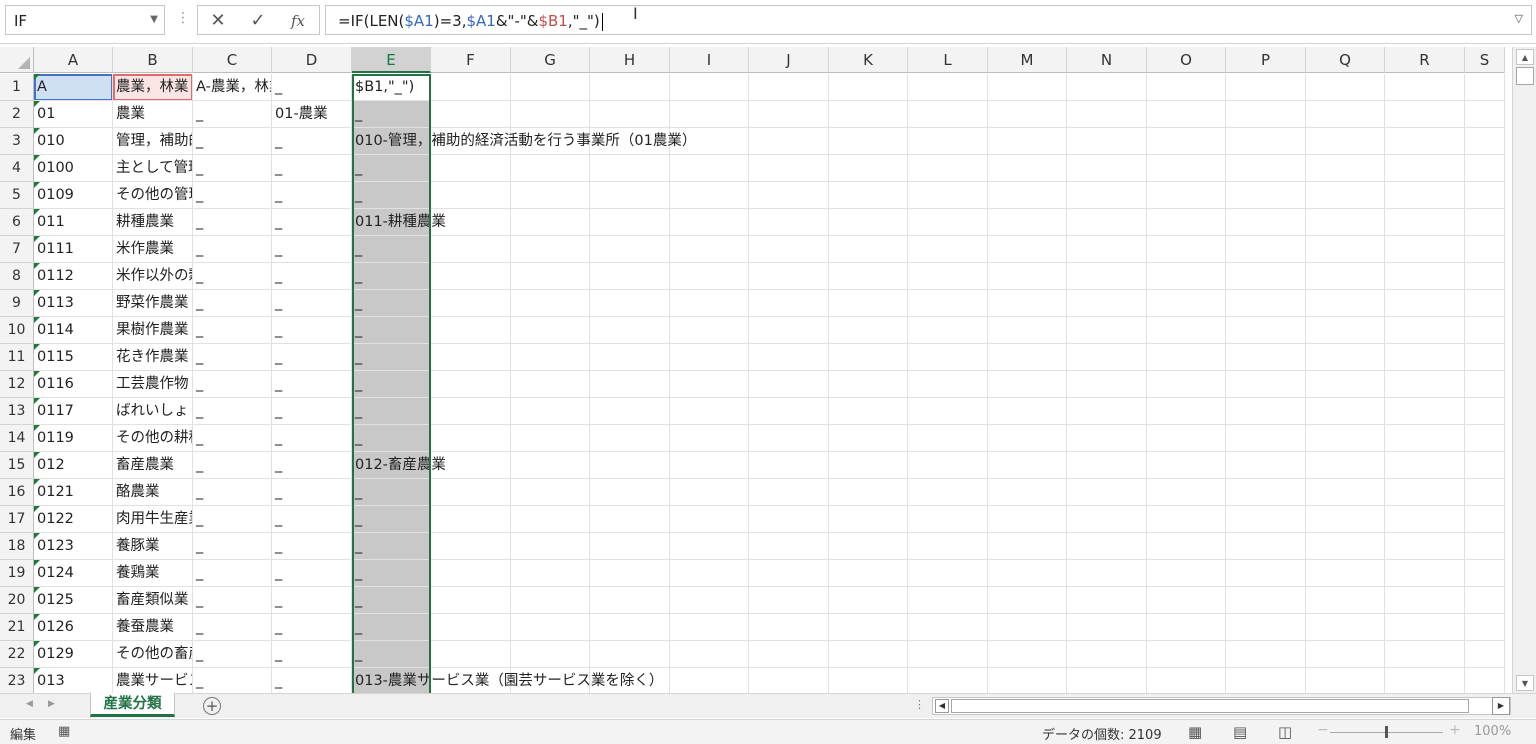  What do you see at coordinates (17, 627) in the screenshot?
I see `row-header: 21` at bounding box center [17, 627].